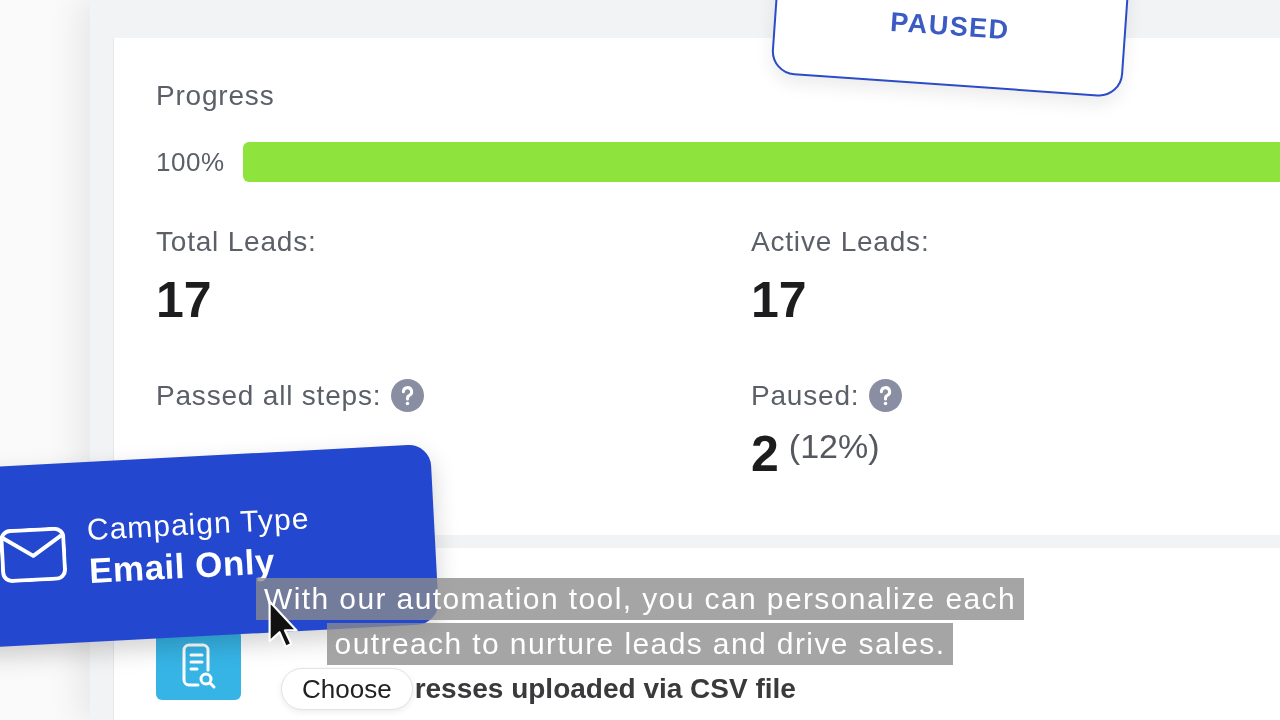 The image size is (1280, 720). What do you see at coordinates (840, 242) in the screenshot?
I see `stat-label: Active Leads:` at bounding box center [840, 242].